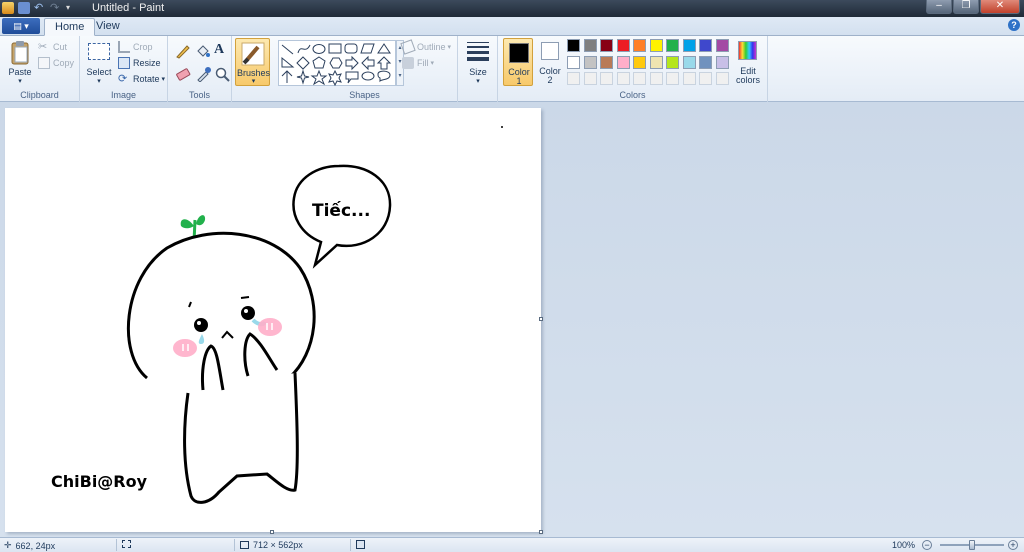 The image size is (1024, 552). Describe the element at coordinates (183, 74) in the screenshot. I see `eraser-icon` at that location.